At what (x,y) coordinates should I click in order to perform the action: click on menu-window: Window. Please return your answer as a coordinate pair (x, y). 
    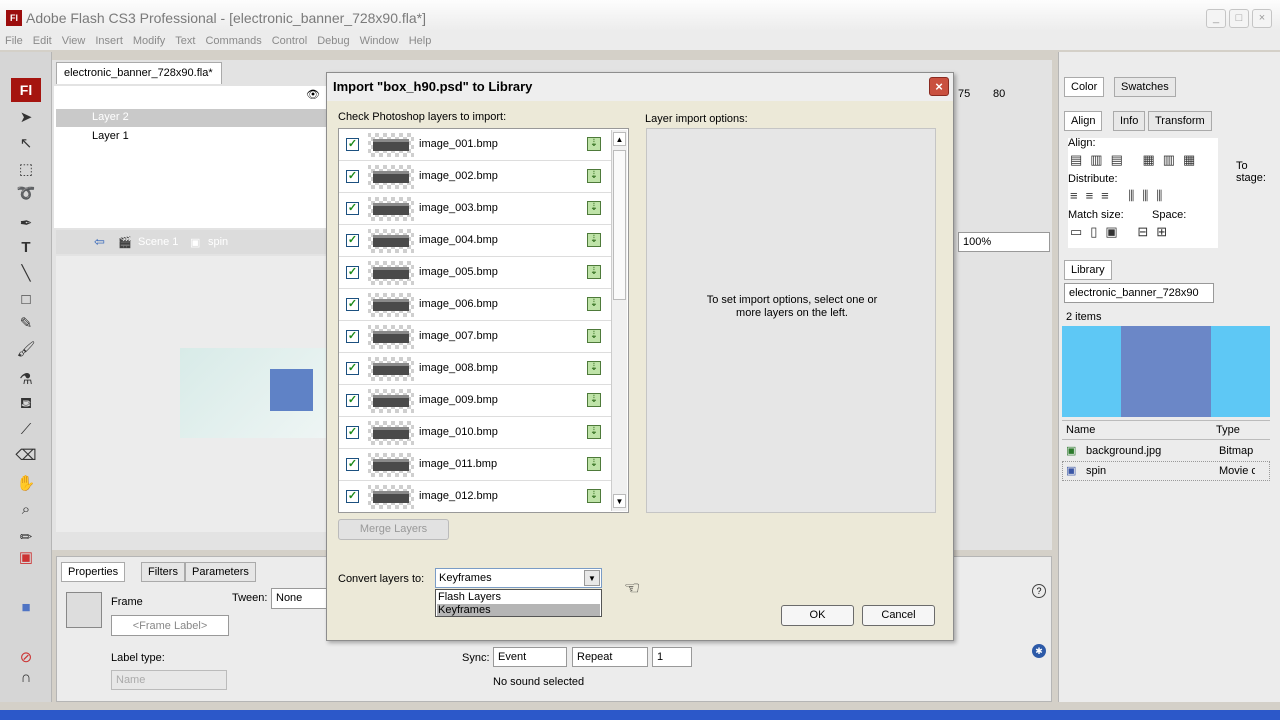
    Looking at the image, I should click on (379, 41).